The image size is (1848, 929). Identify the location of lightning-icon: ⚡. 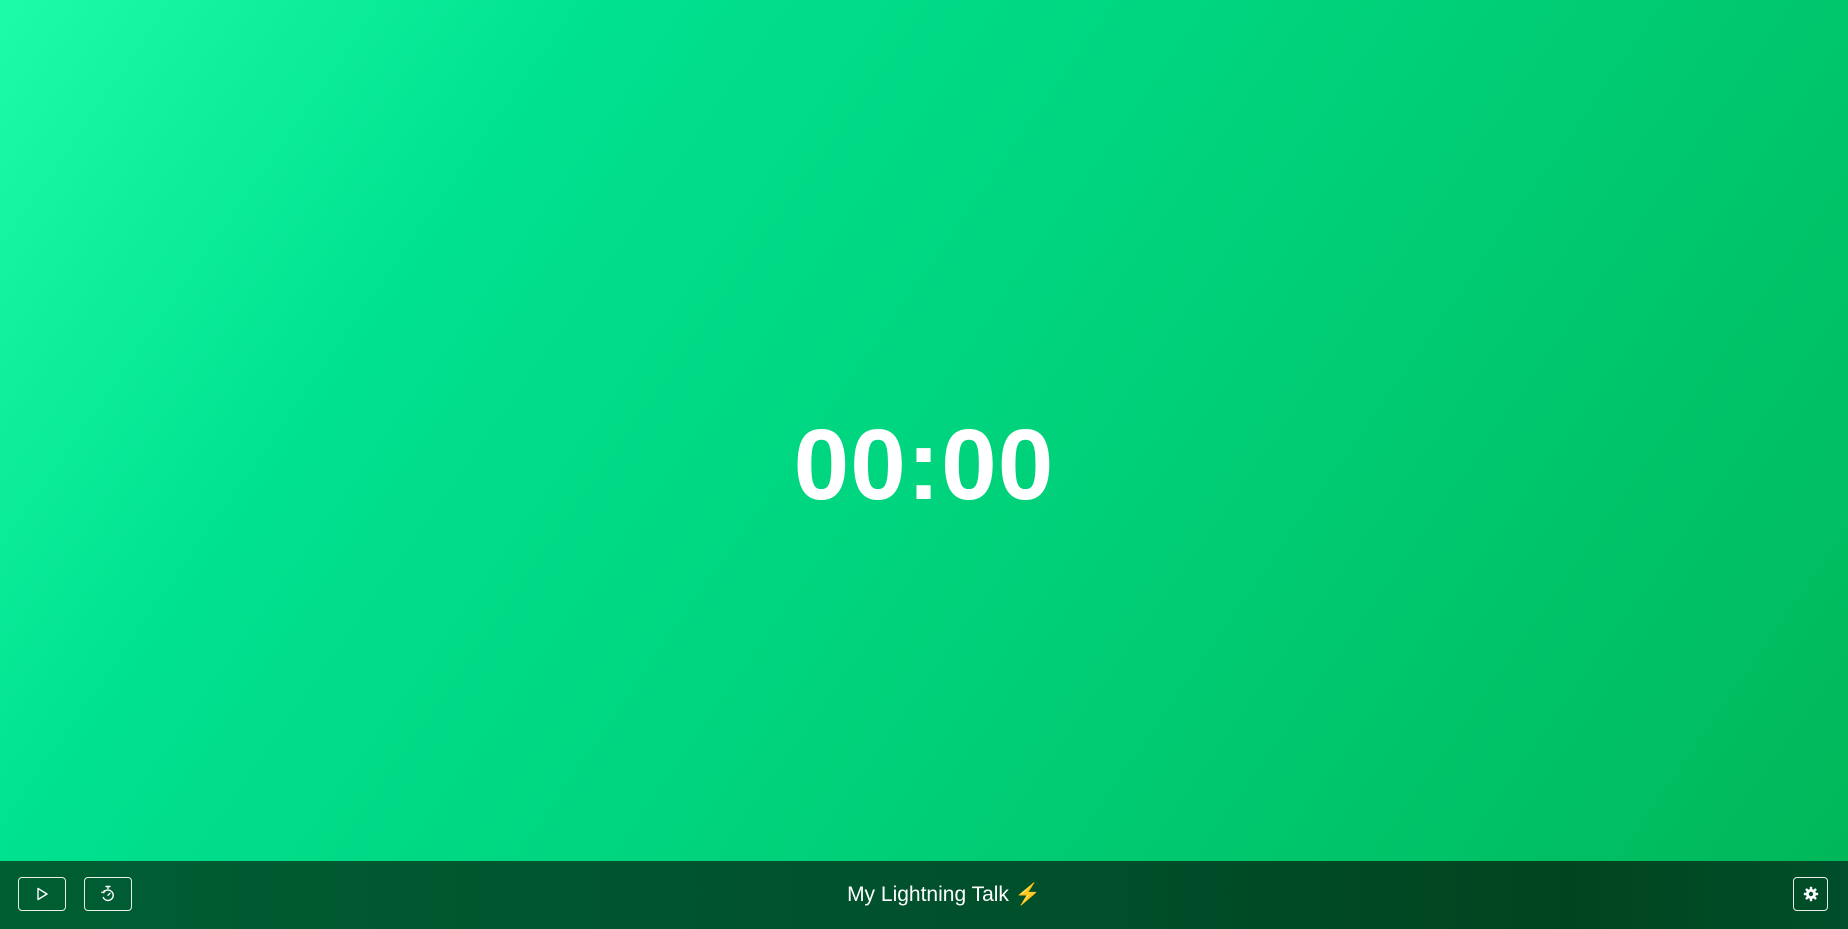
(1027, 894).